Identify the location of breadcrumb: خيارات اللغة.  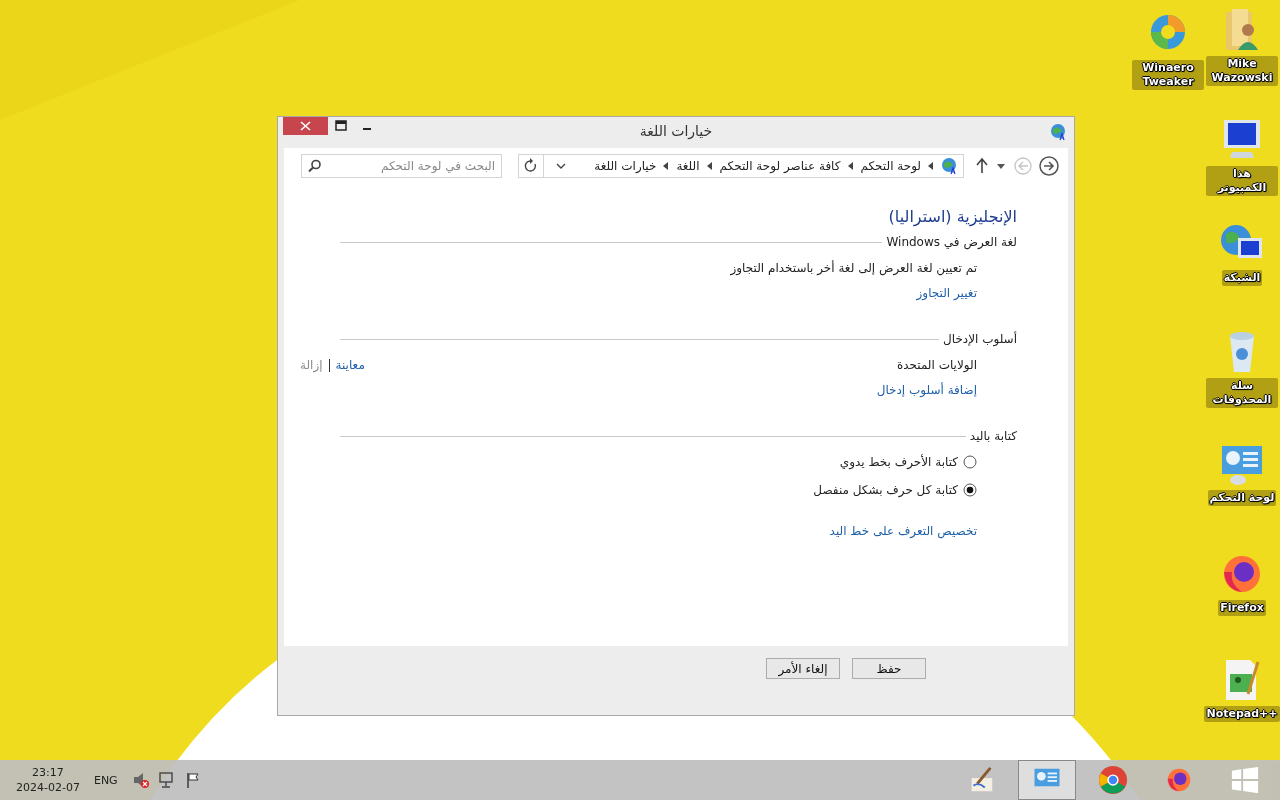
(625, 166).